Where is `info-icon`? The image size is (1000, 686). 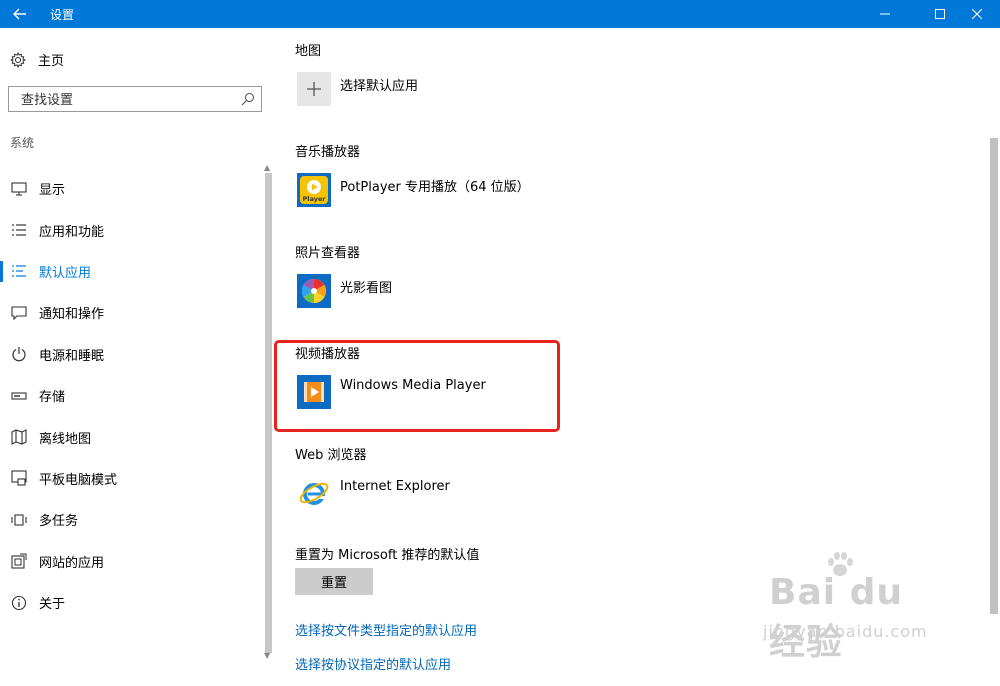
info-icon is located at coordinates (19, 602).